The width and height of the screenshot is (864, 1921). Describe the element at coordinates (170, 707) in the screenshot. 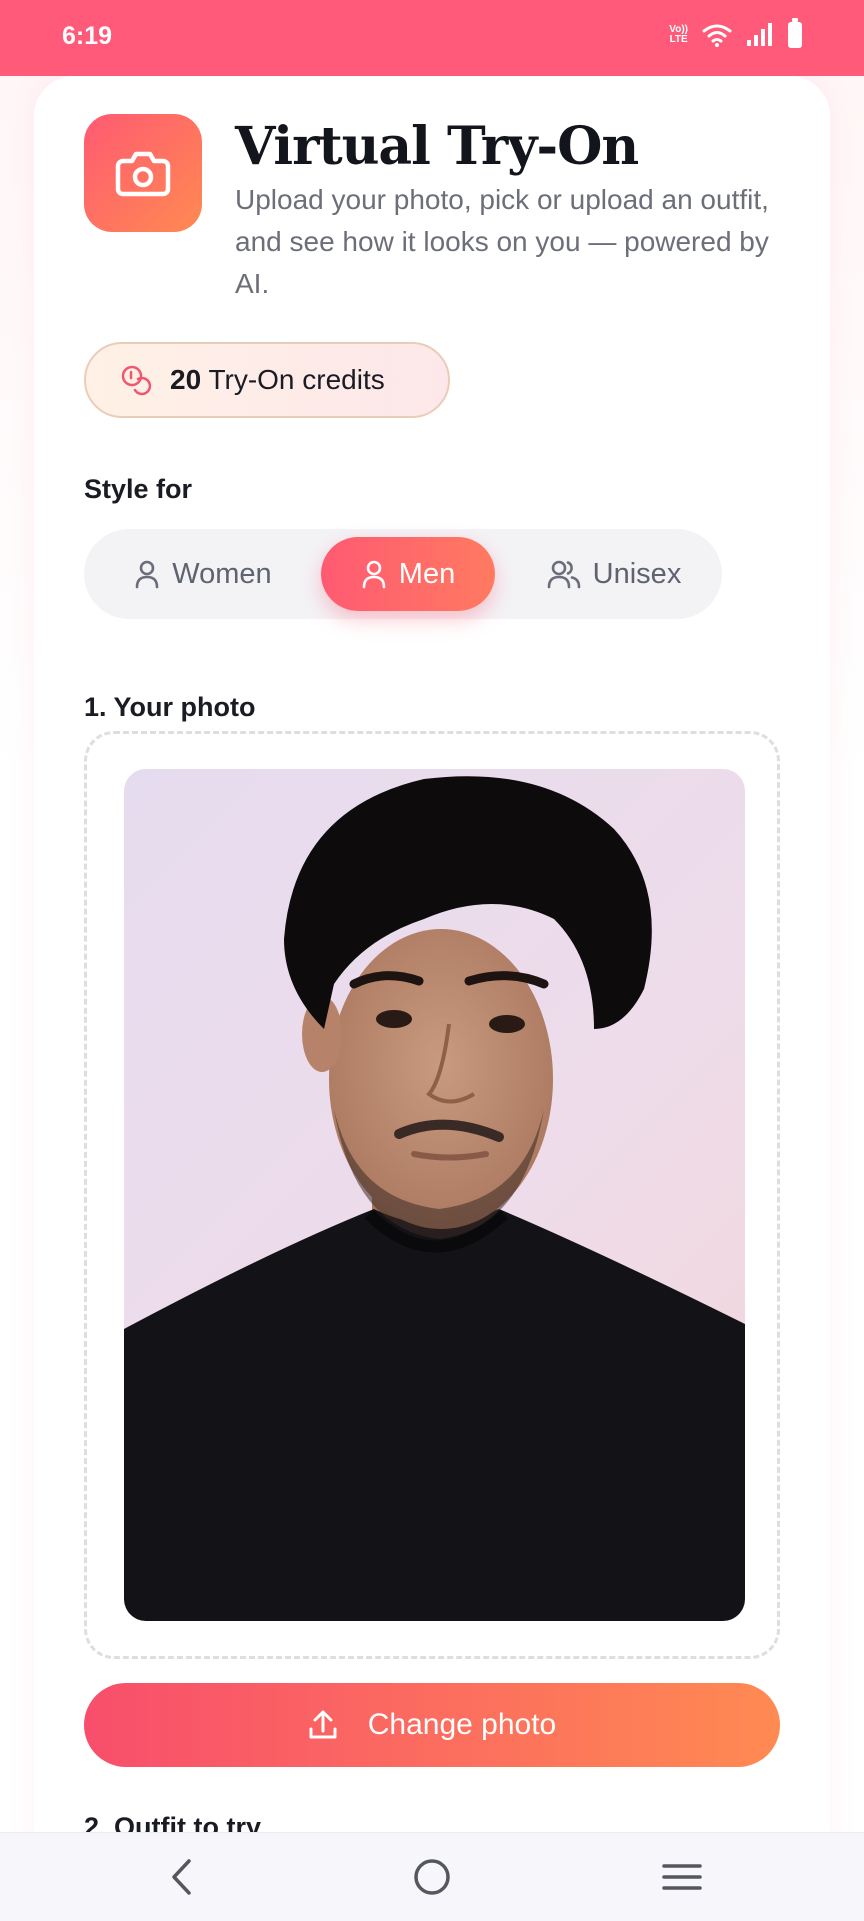

I see `photo-section-label: 1. Your photo` at that location.